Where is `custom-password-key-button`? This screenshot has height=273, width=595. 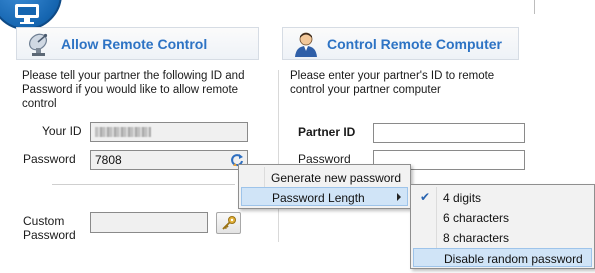
custom-password-key-button is located at coordinates (228, 223).